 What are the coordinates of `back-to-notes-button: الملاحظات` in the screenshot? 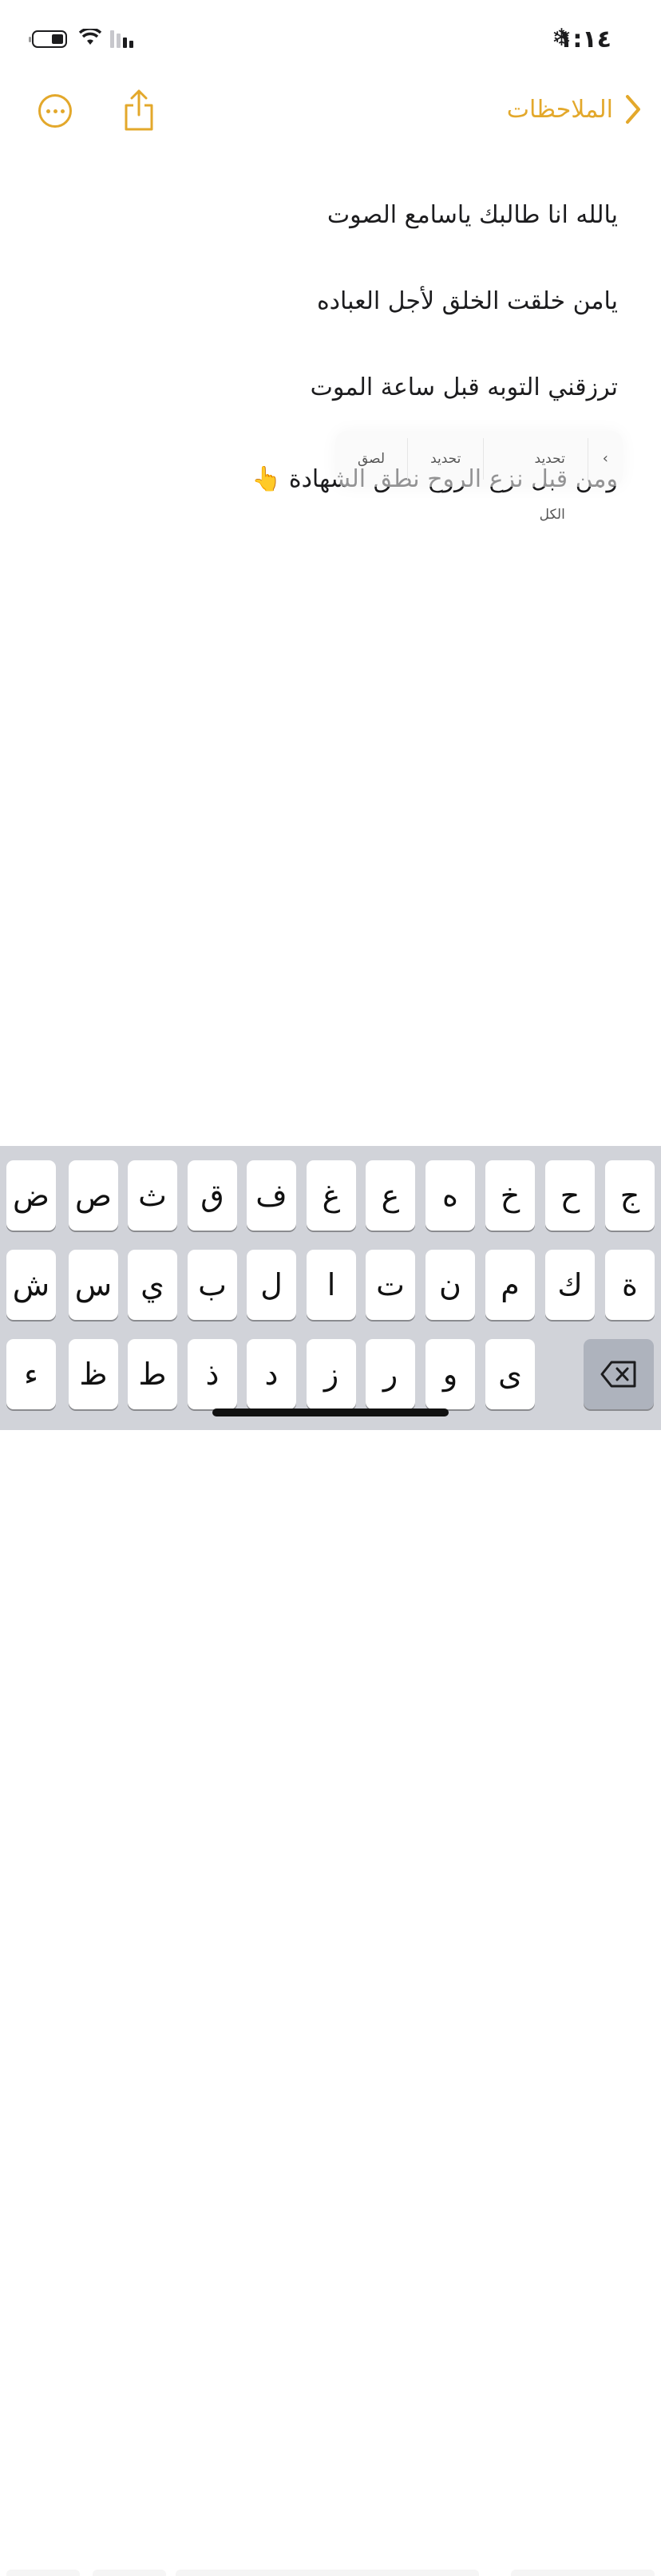 It's located at (574, 109).